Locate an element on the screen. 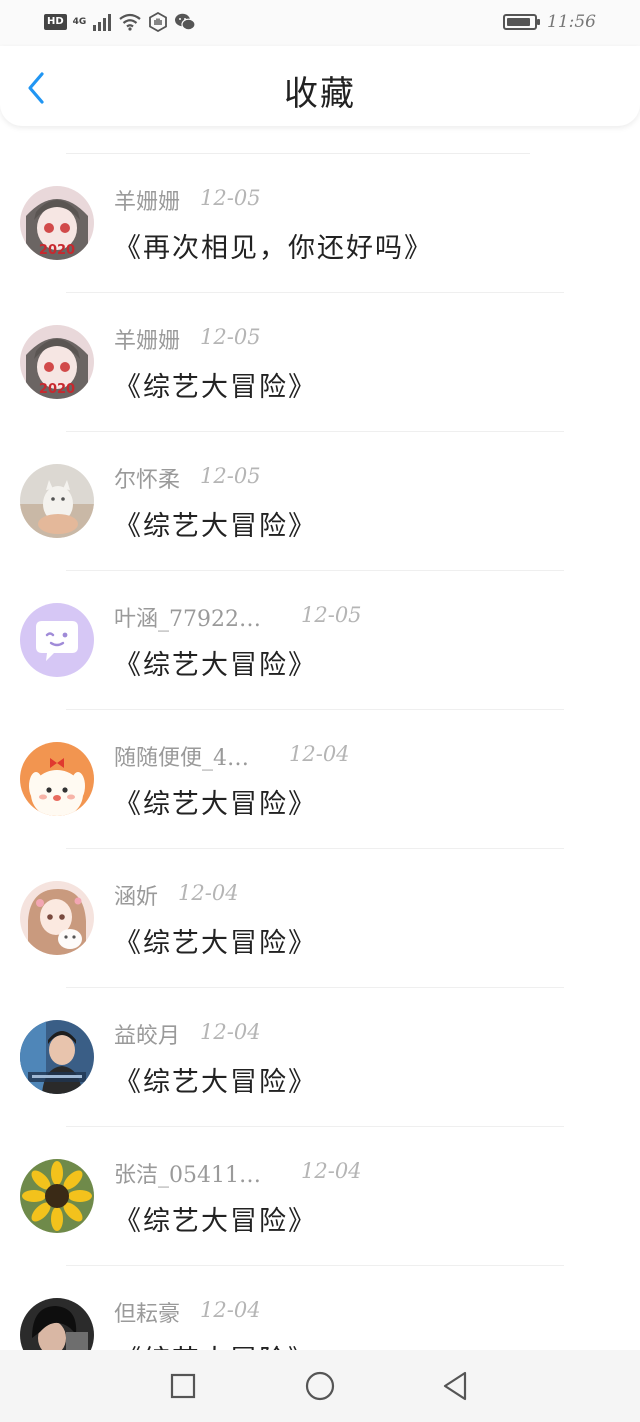 The height and width of the screenshot is (1422, 640). item-meta: 随随便便_4… 12-04 is located at coordinates (364, 756).